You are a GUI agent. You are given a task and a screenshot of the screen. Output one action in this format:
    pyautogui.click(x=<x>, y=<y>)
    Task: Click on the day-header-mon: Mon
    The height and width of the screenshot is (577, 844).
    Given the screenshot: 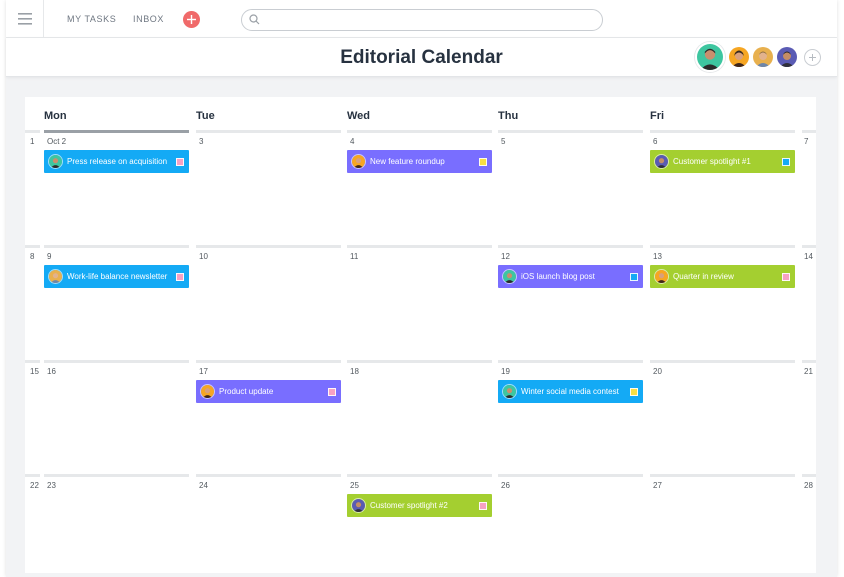 What is the action you would take?
    pyautogui.click(x=55, y=116)
    